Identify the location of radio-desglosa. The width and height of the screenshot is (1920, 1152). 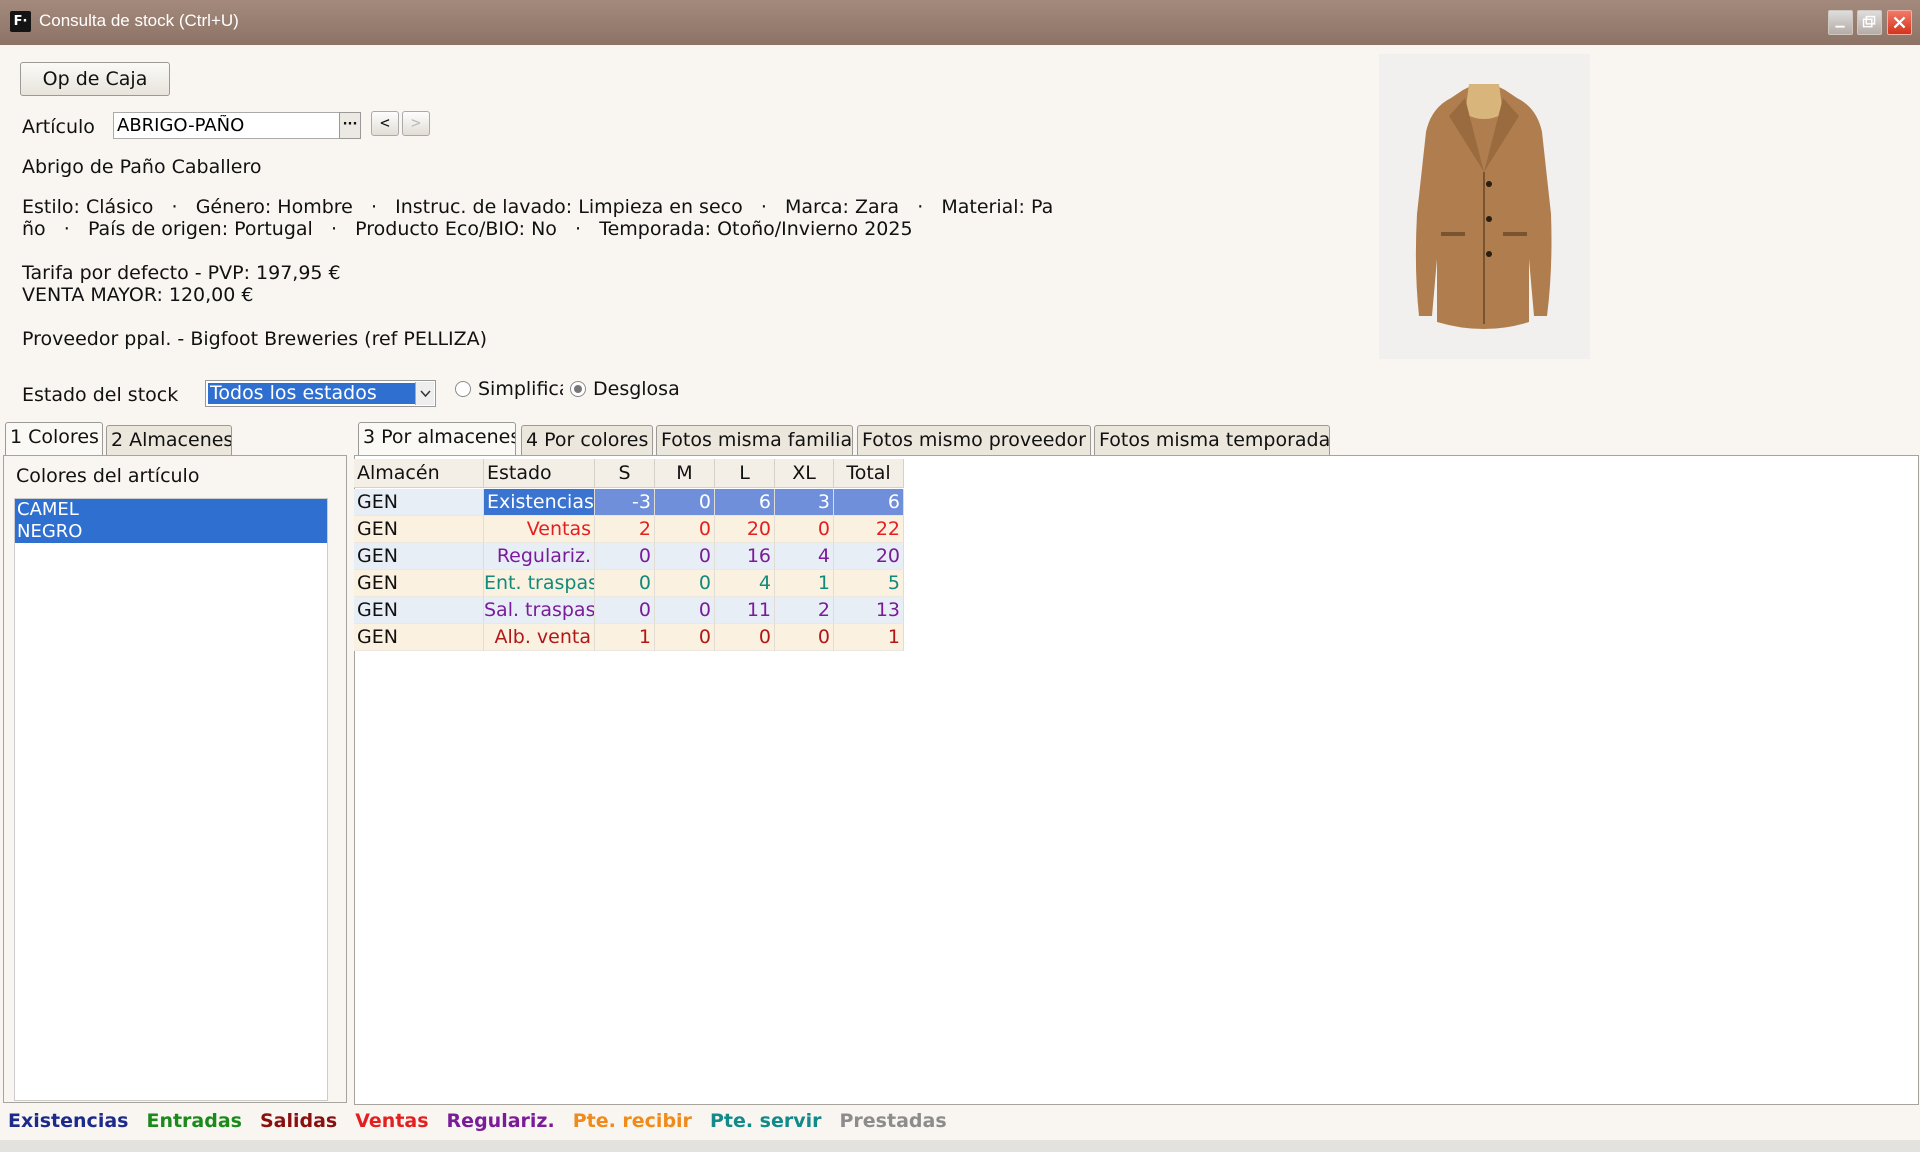
(578, 389).